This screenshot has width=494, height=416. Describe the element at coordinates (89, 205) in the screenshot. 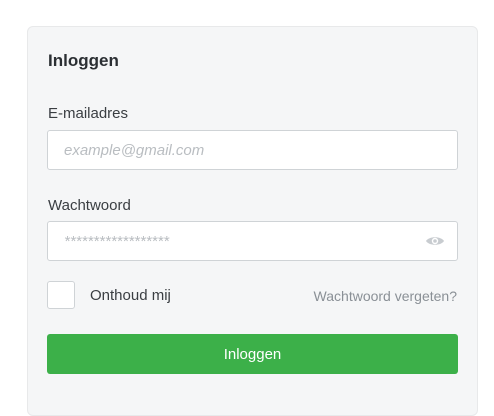

I see `password-label: Wachtwoord` at that location.